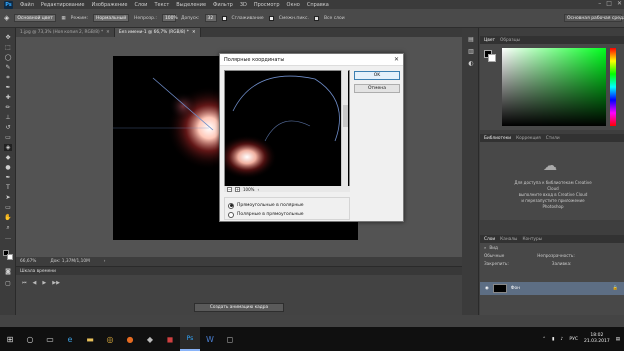 The width and height of the screenshot is (624, 351). I want to click on pattern-swatch: ▦, so click(63, 18).